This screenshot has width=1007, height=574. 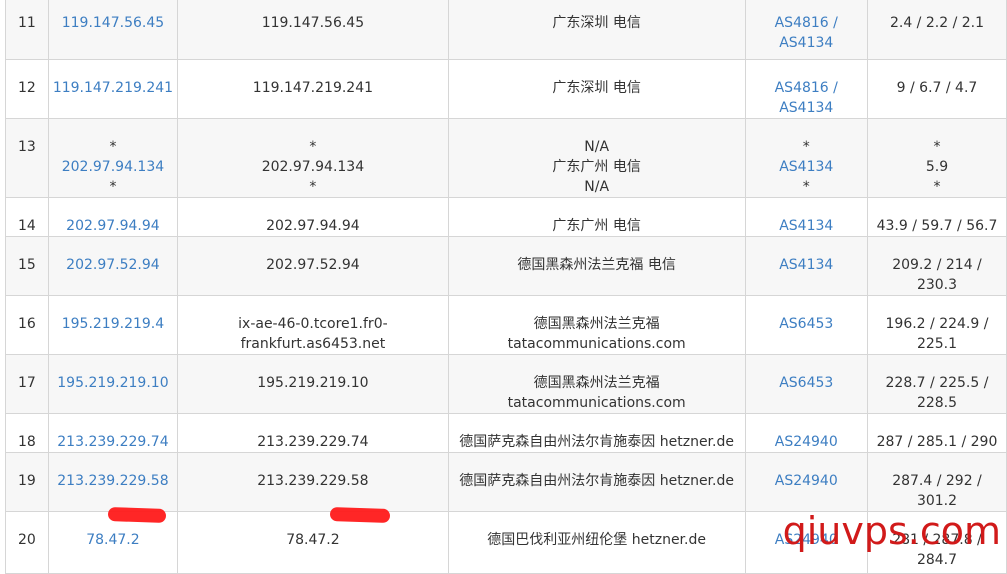 What do you see at coordinates (313, 433) in the screenshot?
I see `hostname-cell: 213.239.229.74` at bounding box center [313, 433].